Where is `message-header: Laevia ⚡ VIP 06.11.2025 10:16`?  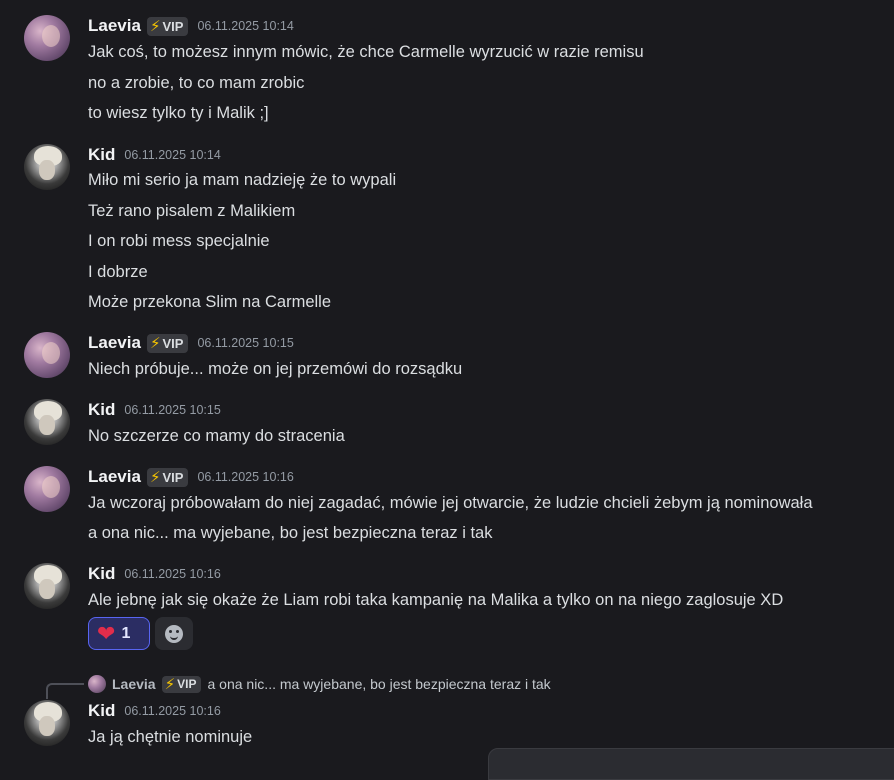 message-header: Laevia ⚡ VIP 06.11.2025 10:16 is located at coordinates (191, 477).